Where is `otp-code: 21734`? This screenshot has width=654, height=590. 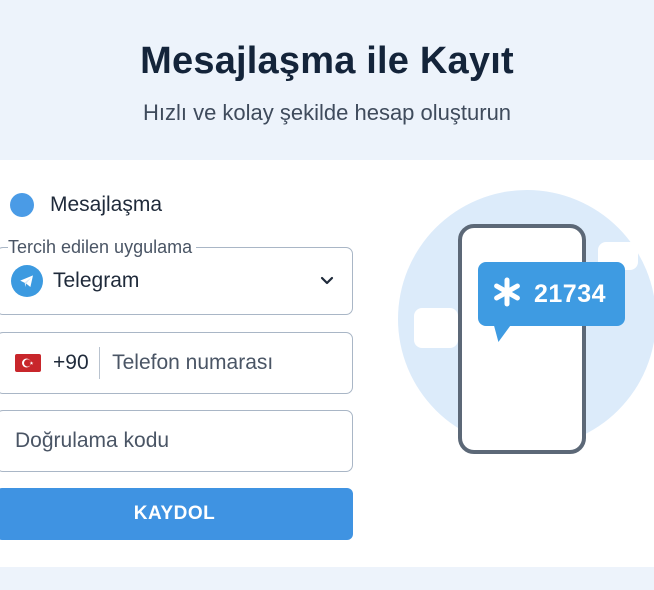 otp-code: 21734 is located at coordinates (570, 293).